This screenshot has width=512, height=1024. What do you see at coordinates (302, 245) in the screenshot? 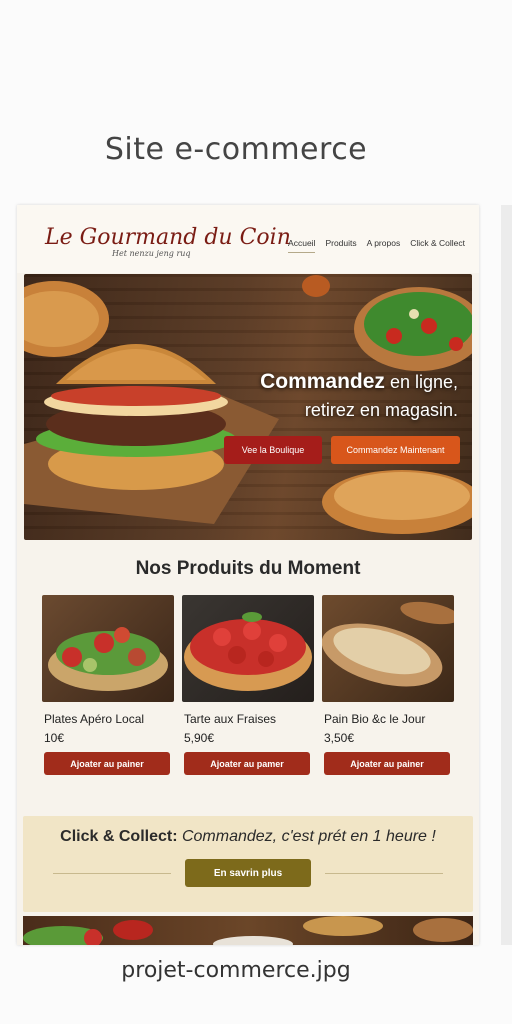
I see `nav-item-accueil: Accueil` at bounding box center [302, 245].